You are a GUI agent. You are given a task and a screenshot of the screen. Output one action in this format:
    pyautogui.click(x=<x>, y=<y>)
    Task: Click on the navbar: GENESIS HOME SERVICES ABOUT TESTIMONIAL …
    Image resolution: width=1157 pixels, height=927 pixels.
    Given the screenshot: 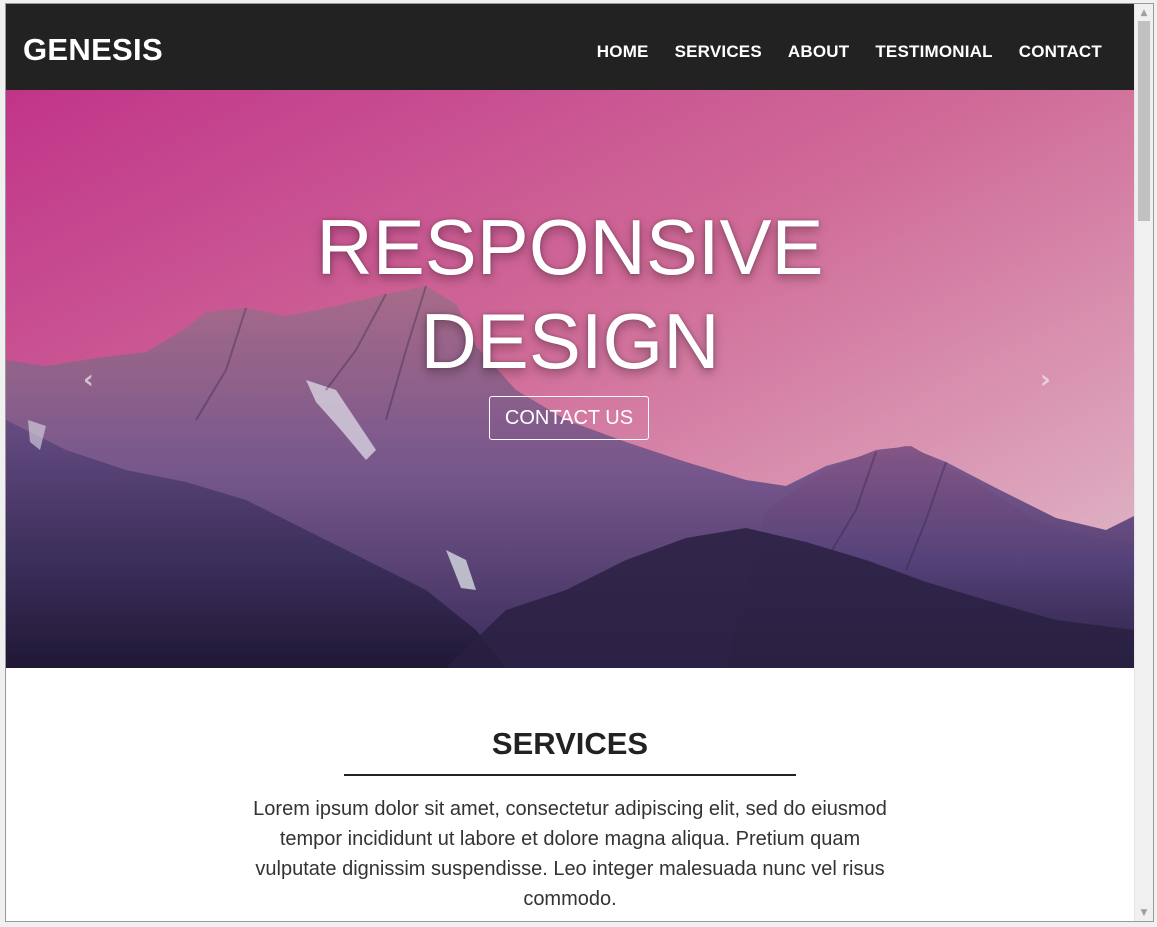 What is the action you would take?
    pyautogui.click(x=570, y=47)
    